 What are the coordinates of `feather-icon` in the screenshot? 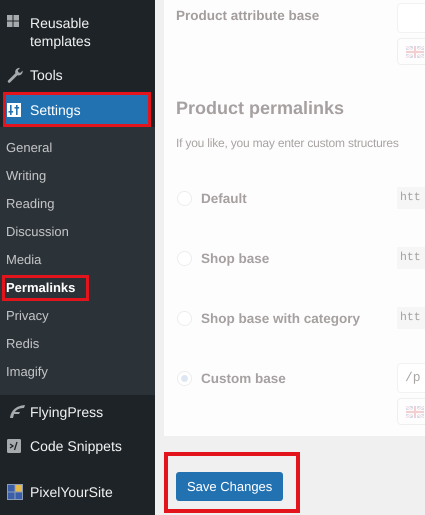 It's located at (16, 411).